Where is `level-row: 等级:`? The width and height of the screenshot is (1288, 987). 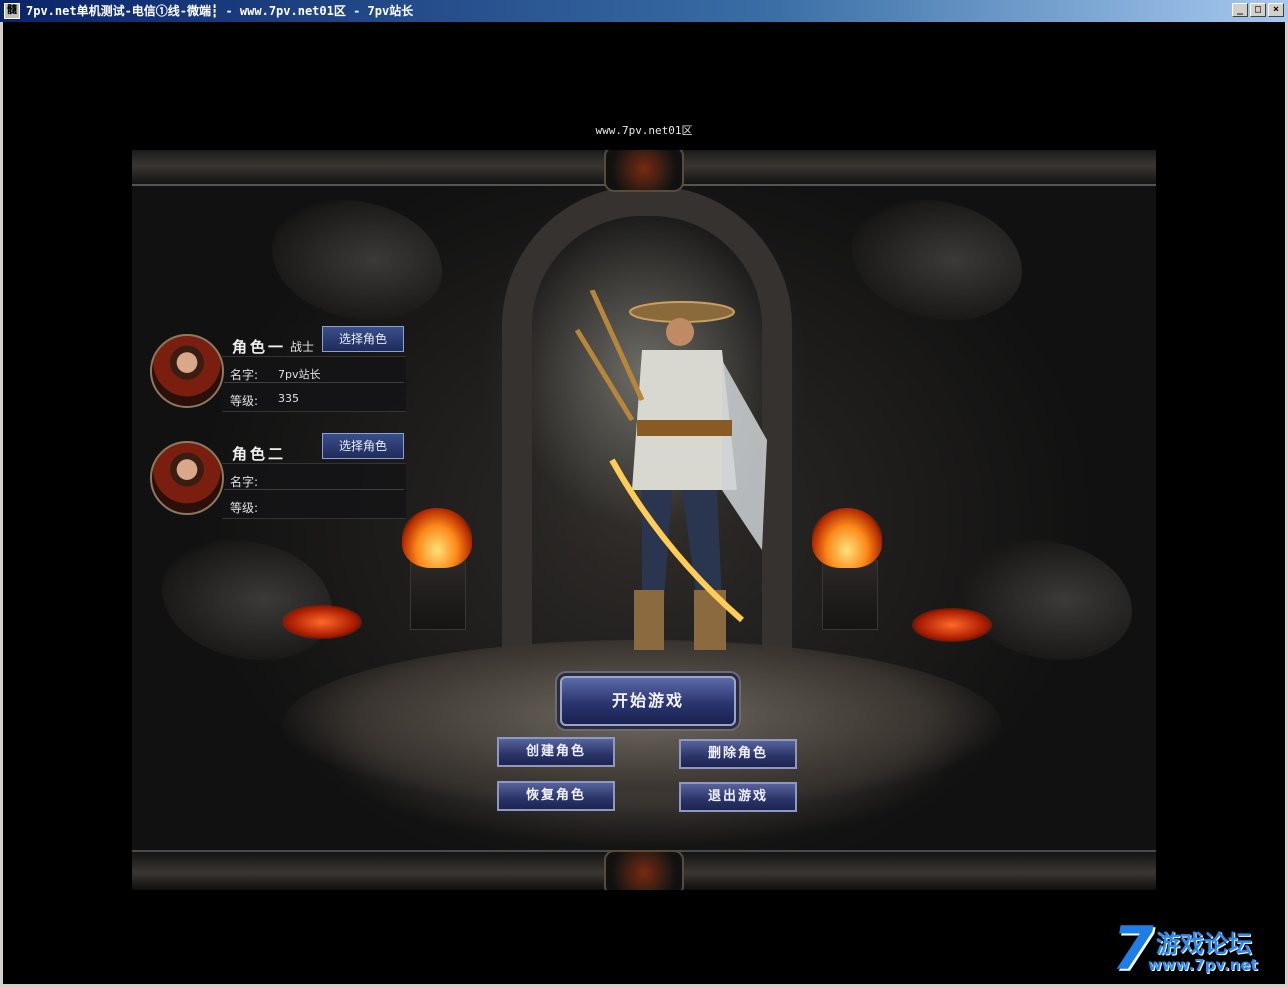
level-row: 等级: is located at coordinates (244, 507).